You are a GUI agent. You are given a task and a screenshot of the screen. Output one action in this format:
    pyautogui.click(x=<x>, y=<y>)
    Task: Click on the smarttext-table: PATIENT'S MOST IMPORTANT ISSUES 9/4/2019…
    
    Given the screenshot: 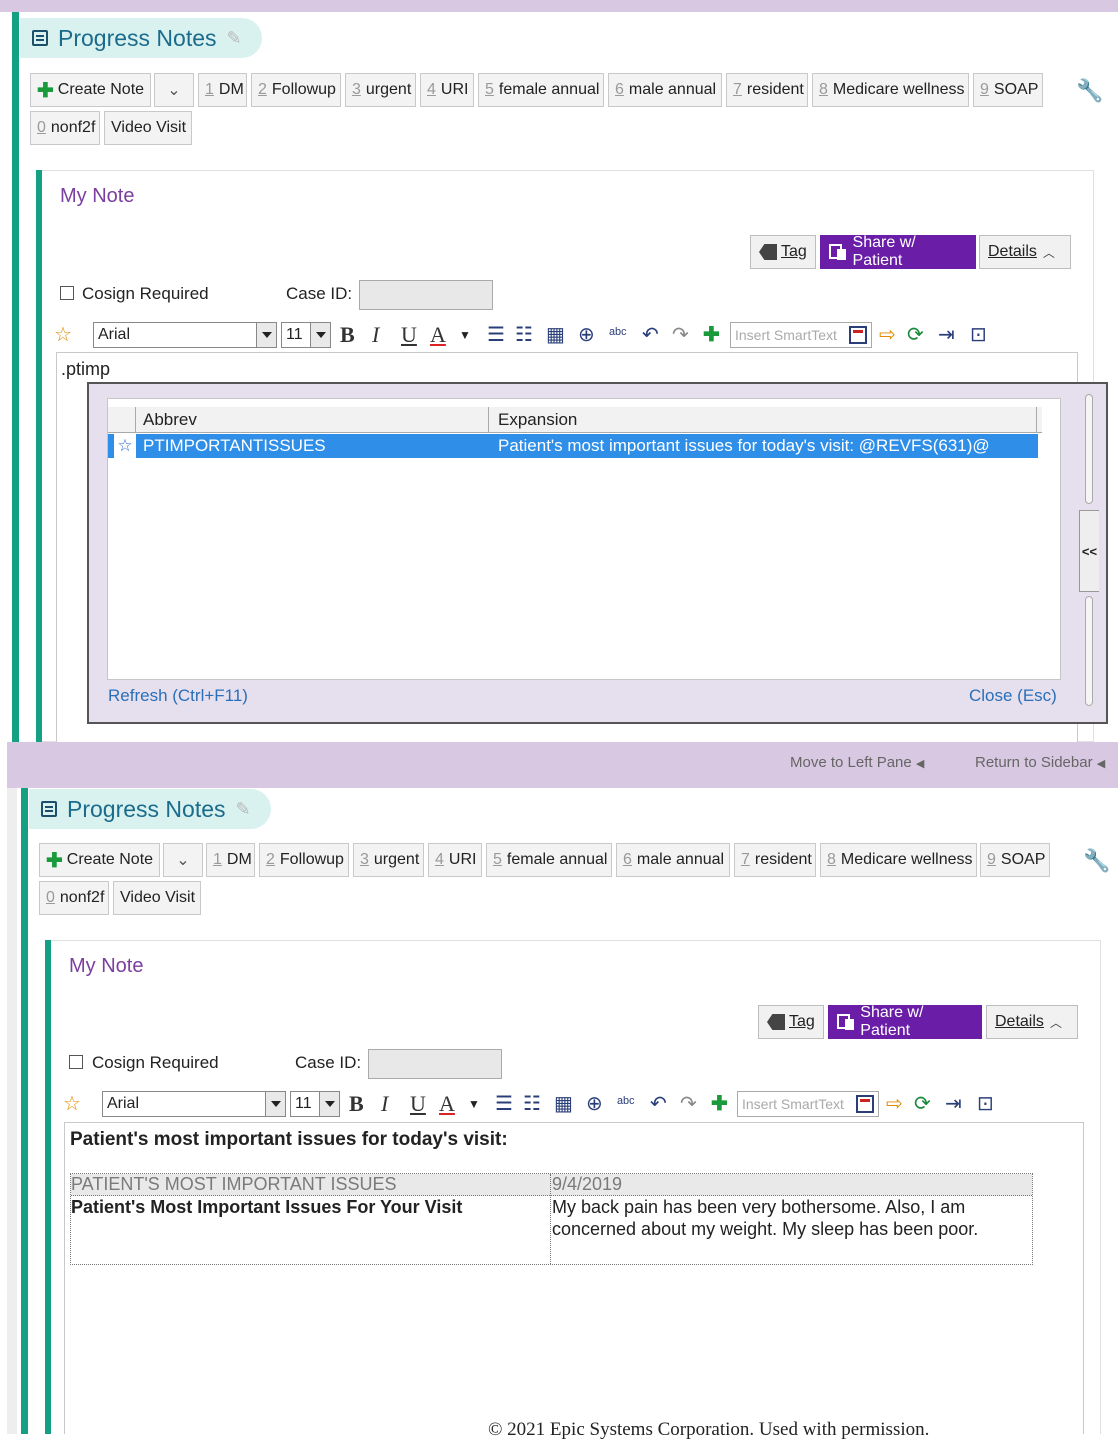 What is the action you would take?
    pyautogui.click(x=551, y=1219)
    